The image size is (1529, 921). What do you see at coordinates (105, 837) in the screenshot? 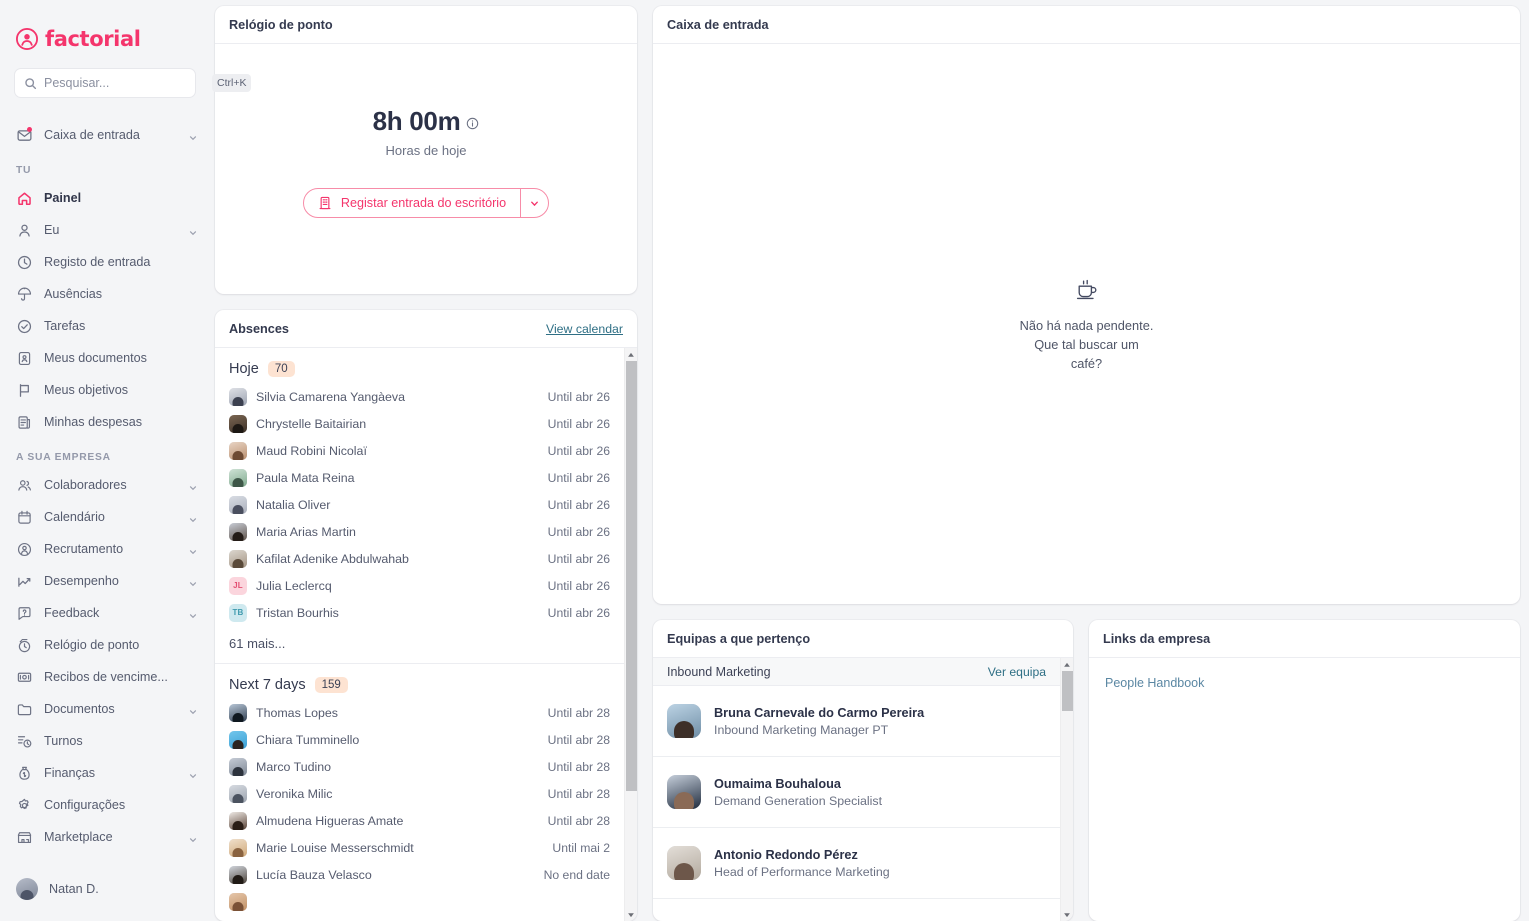
I see `sidebar-item-marketplace: Marketplace` at bounding box center [105, 837].